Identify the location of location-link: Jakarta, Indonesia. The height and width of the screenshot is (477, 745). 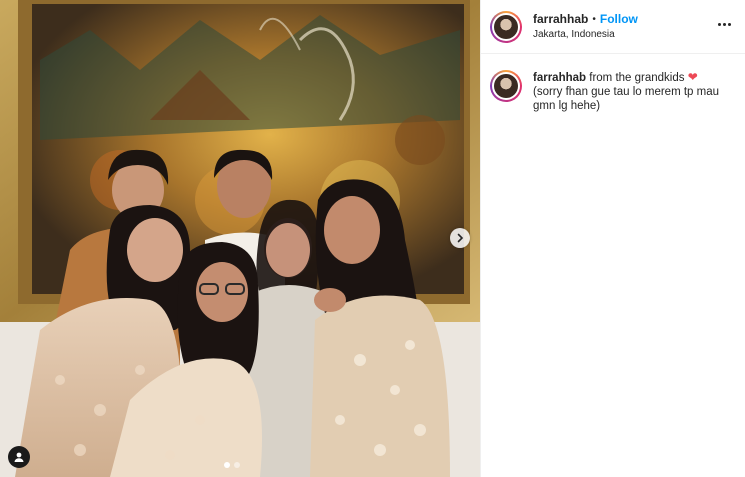
(585, 35).